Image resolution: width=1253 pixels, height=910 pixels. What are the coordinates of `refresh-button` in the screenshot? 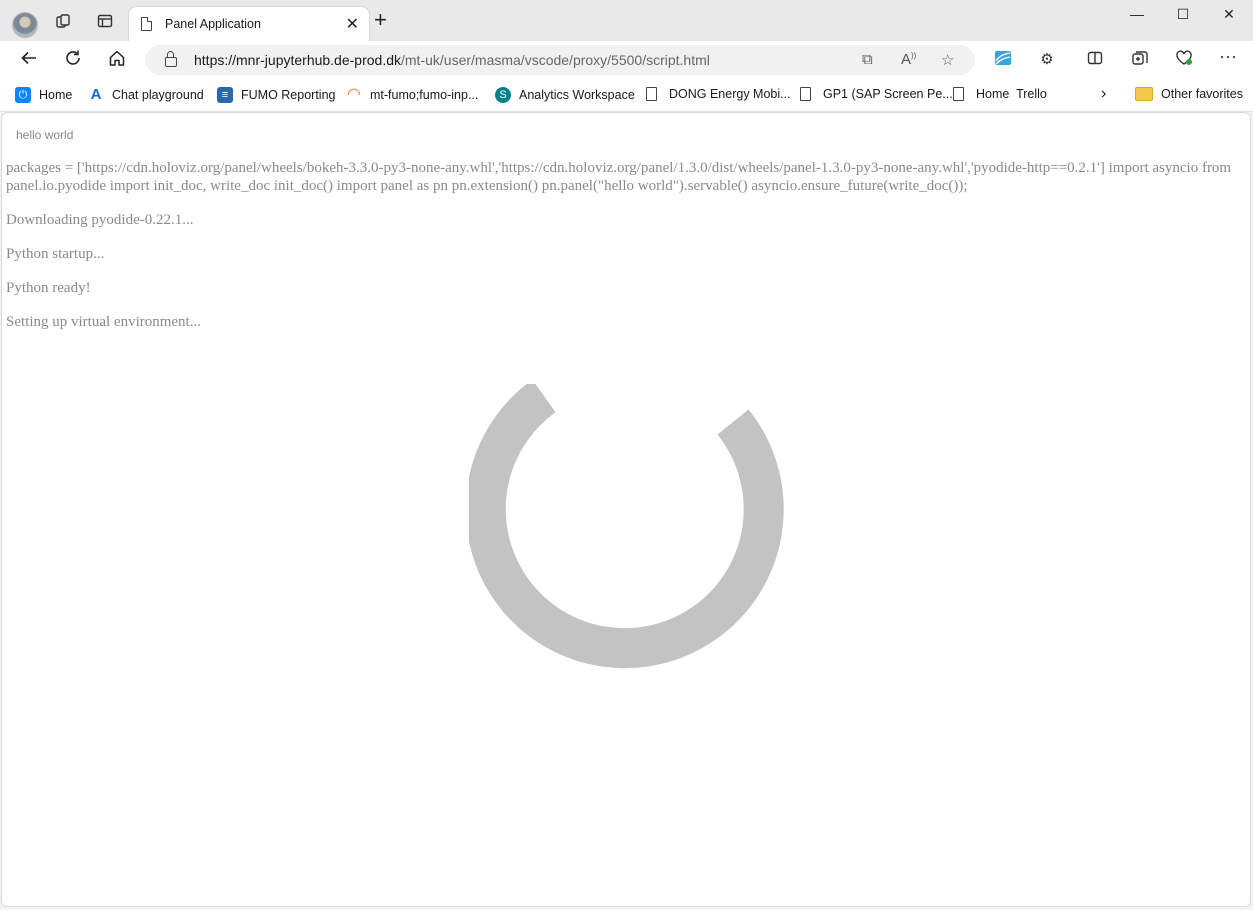 It's located at (73, 60).